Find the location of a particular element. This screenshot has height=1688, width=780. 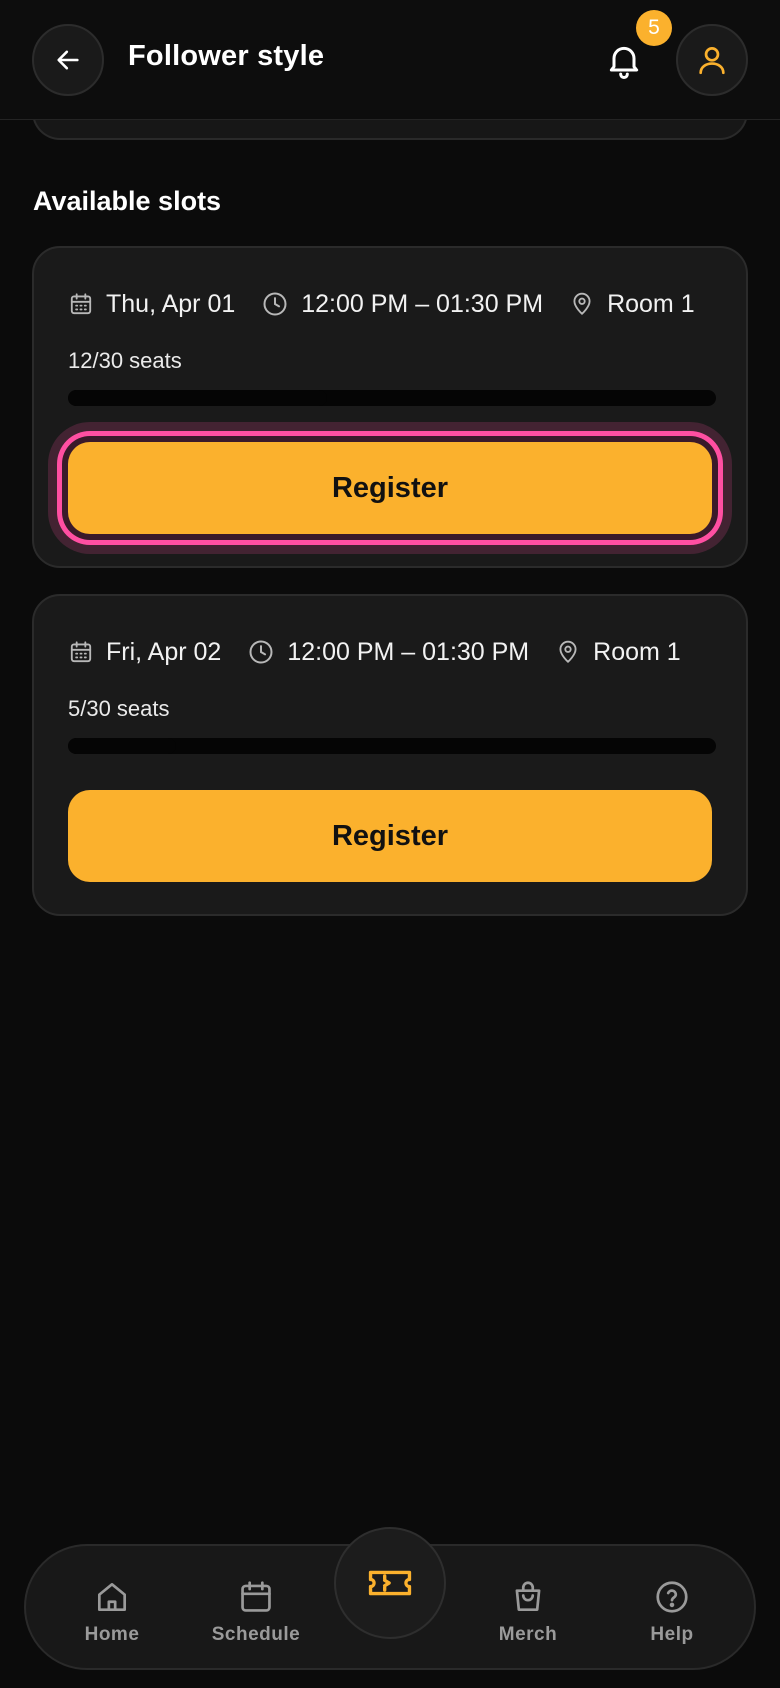

app-header: Follower style 5 is located at coordinates (390, 60).